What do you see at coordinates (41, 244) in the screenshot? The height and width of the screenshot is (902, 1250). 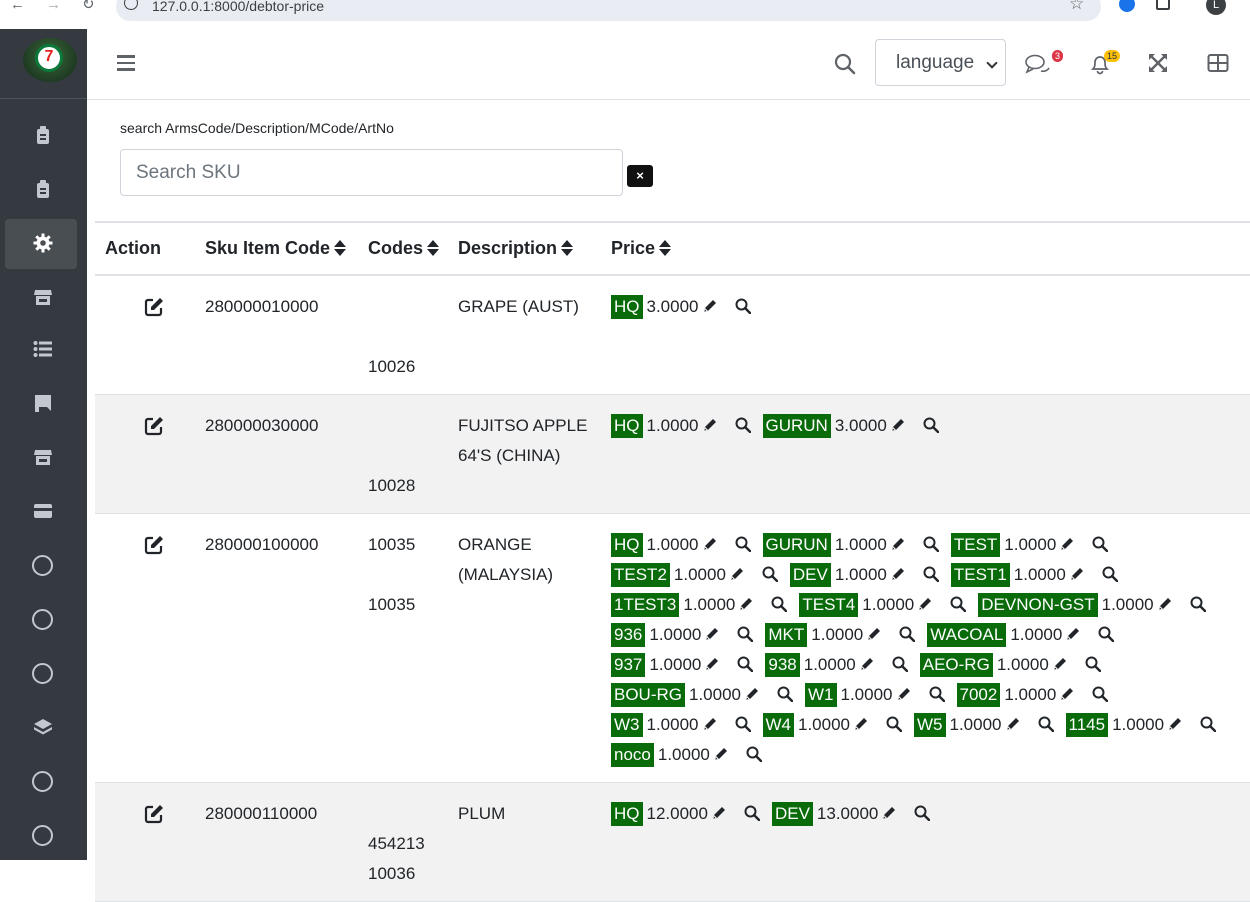 I see `sidebar-item-settings` at bounding box center [41, 244].